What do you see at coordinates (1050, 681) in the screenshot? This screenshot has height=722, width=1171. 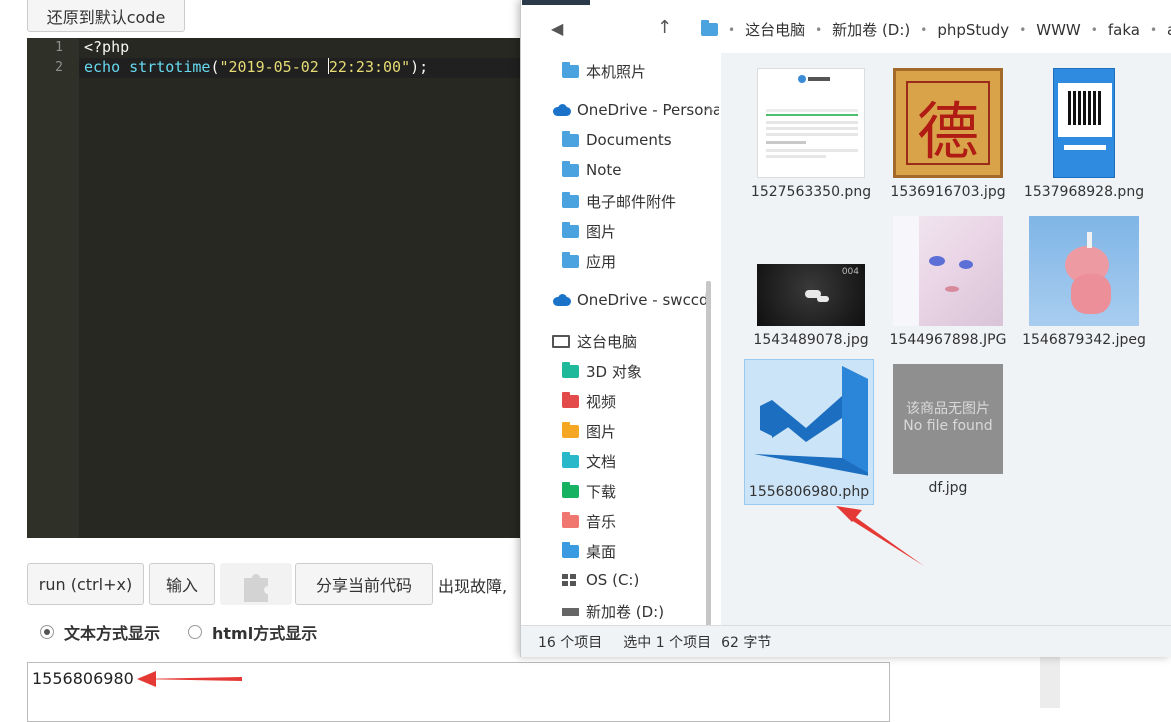 I see `page-scrollbar-fragment` at bounding box center [1050, 681].